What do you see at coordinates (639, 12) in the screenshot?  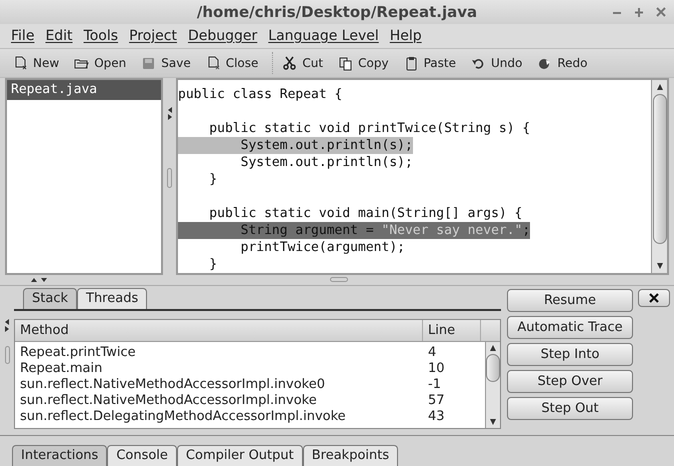 I see `maximize-icon` at bounding box center [639, 12].